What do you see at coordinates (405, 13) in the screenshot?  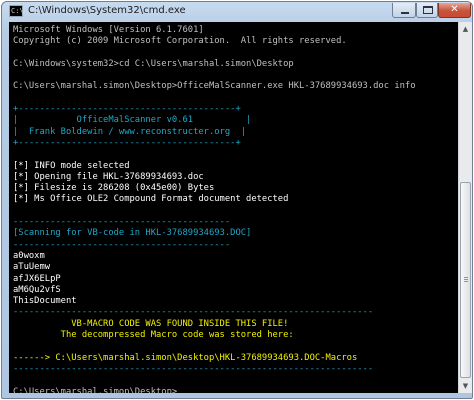 I see `minimize-icon` at bounding box center [405, 13].